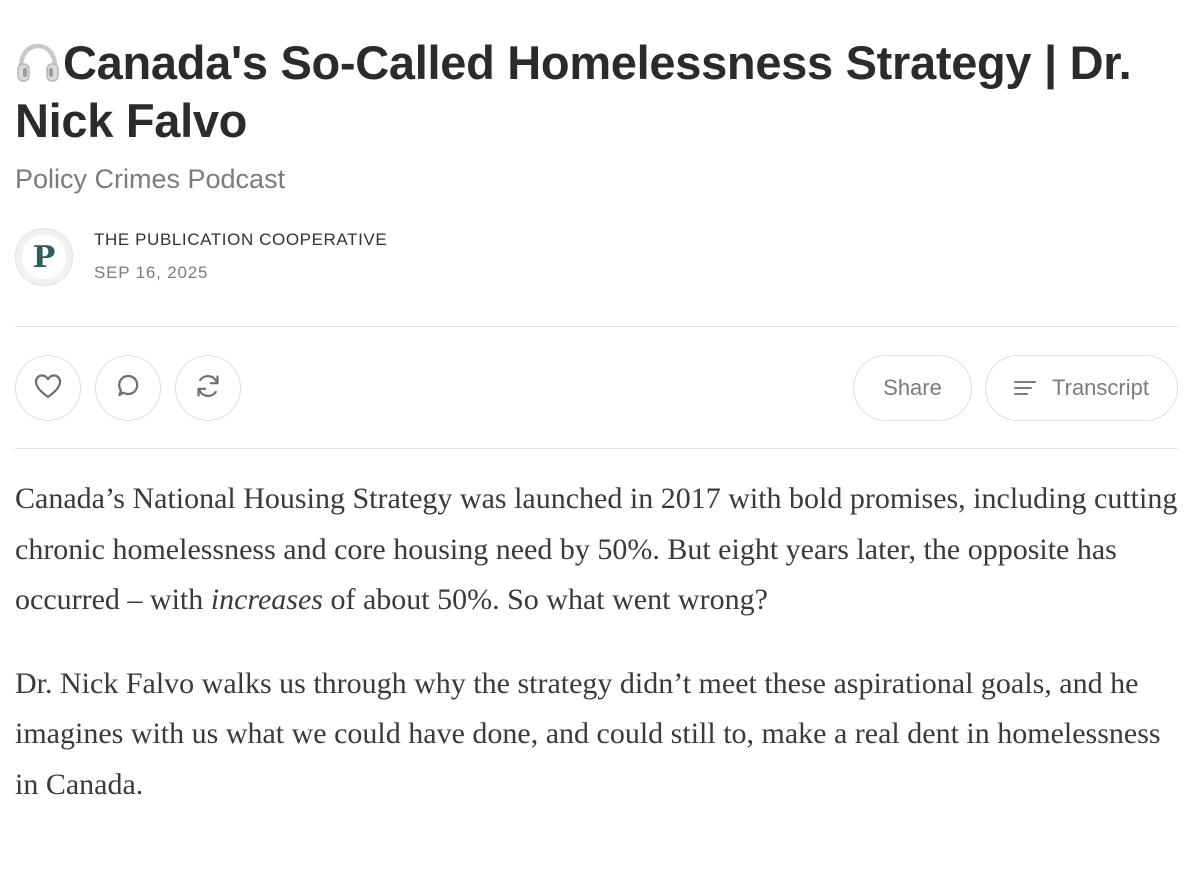 The image size is (1200, 887). What do you see at coordinates (596, 388) in the screenshot?
I see `action-bar: Share Transcript` at bounding box center [596, 388].